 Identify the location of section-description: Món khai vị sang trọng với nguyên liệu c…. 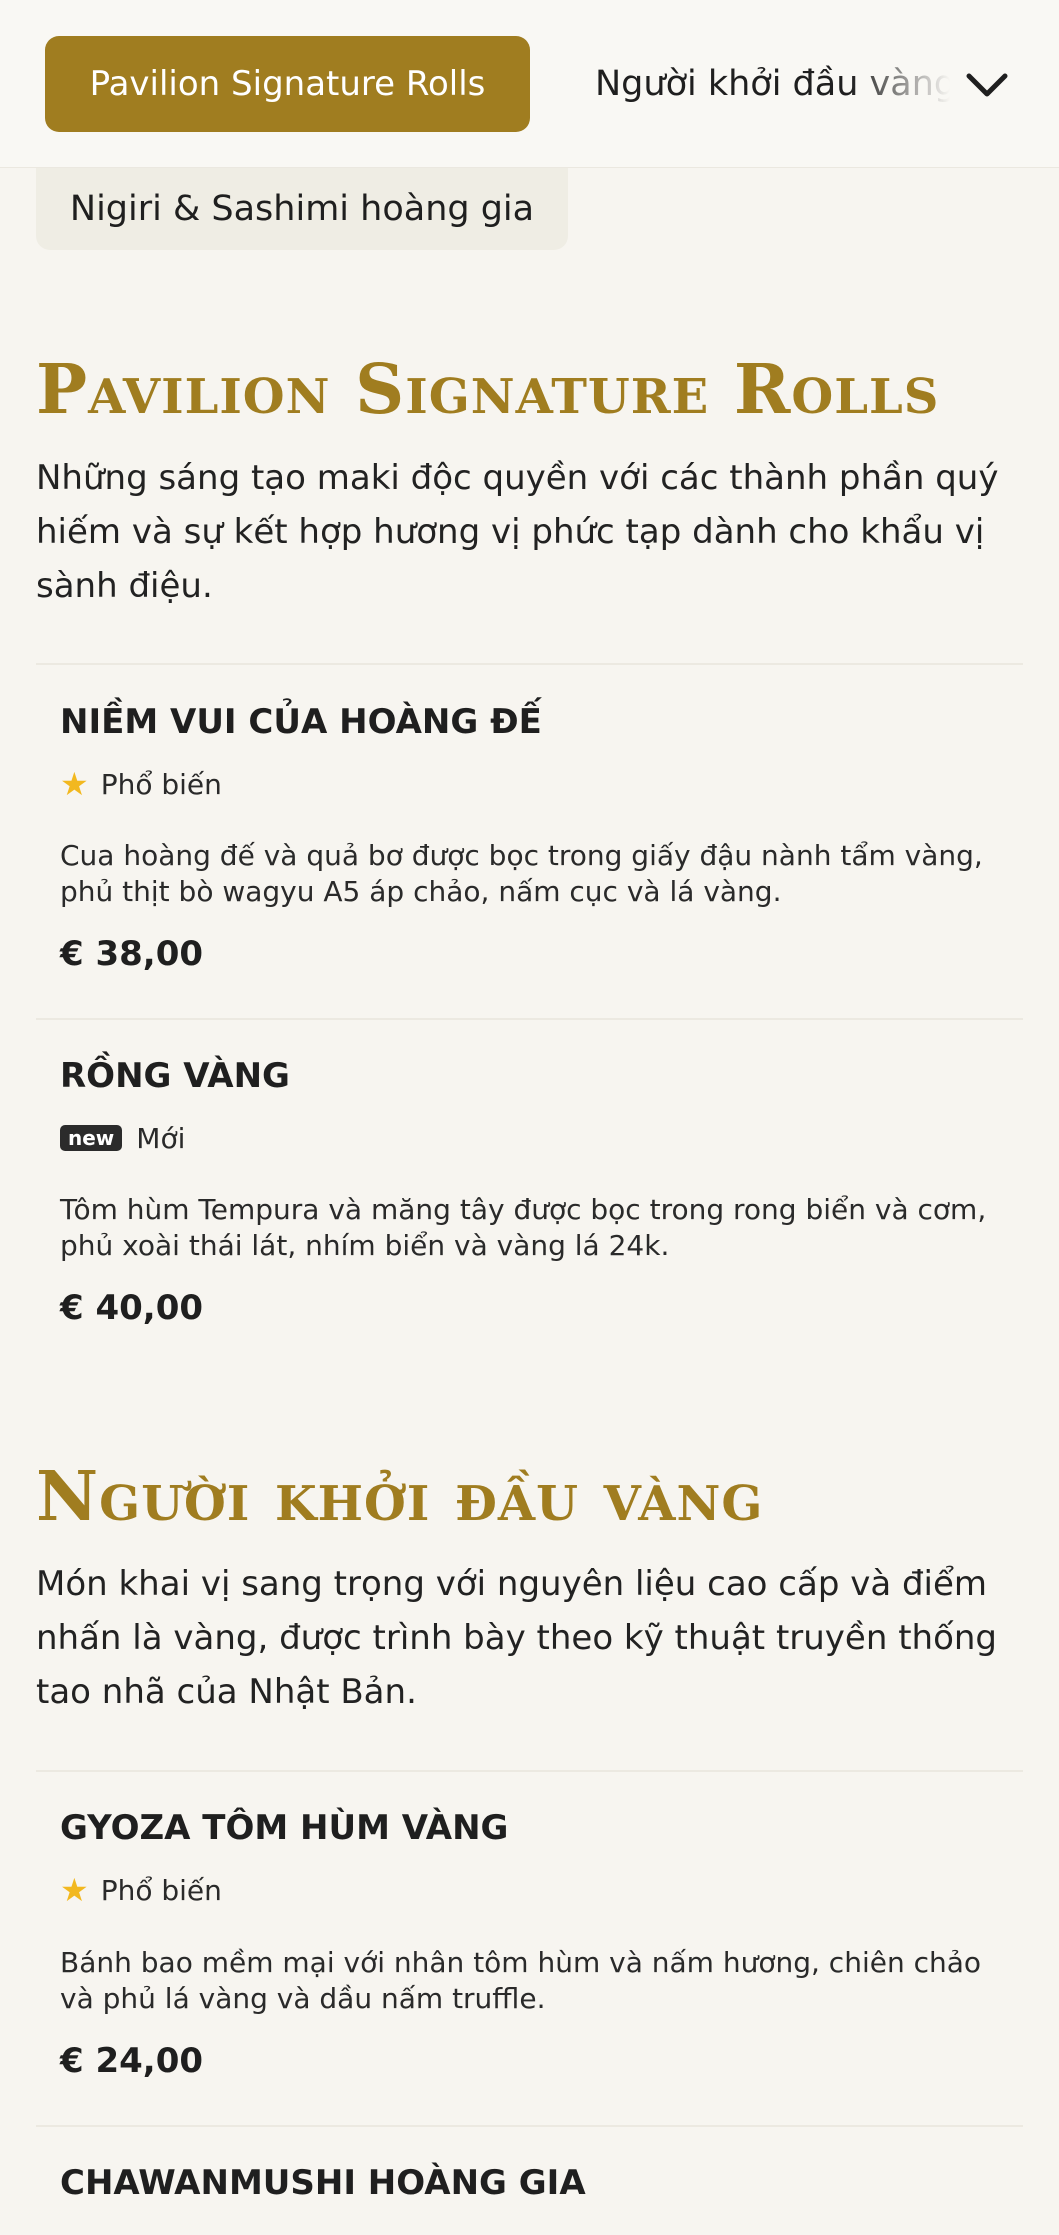
(517, 1638).